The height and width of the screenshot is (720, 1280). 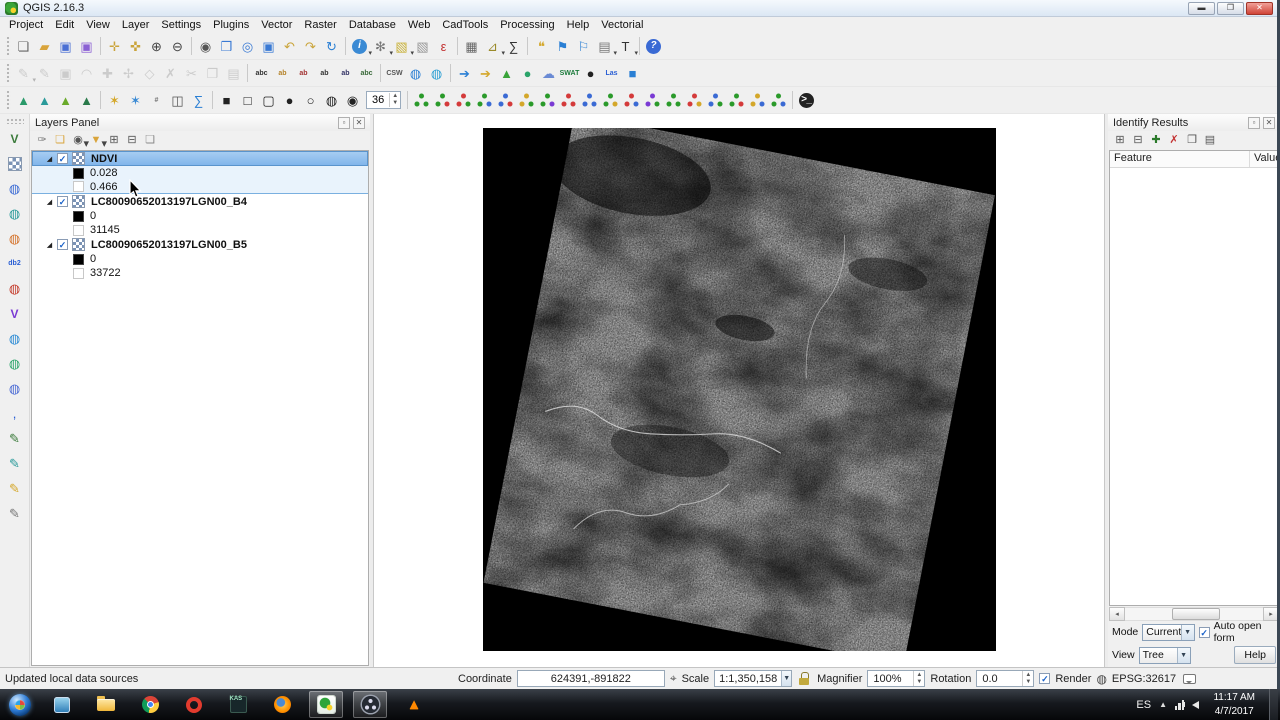 I want to click on add-wms-layer-button: ◍, so click(x=14, y=338).